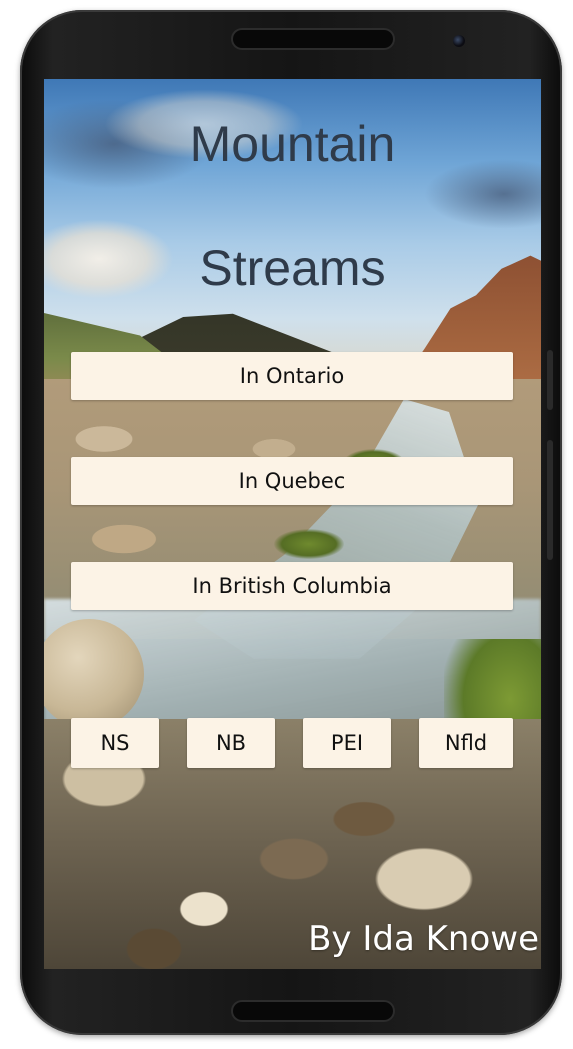 This screenshot has height=1049, width=573. What do you see at coordinates (309, 544) in the screenshot?
I see `moss-patch` at bounding box center [309, 544].